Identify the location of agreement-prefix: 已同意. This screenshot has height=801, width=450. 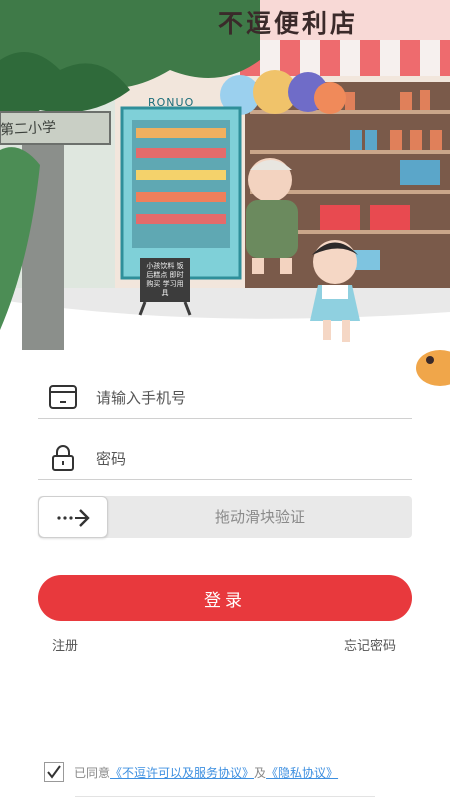
(92, 773).